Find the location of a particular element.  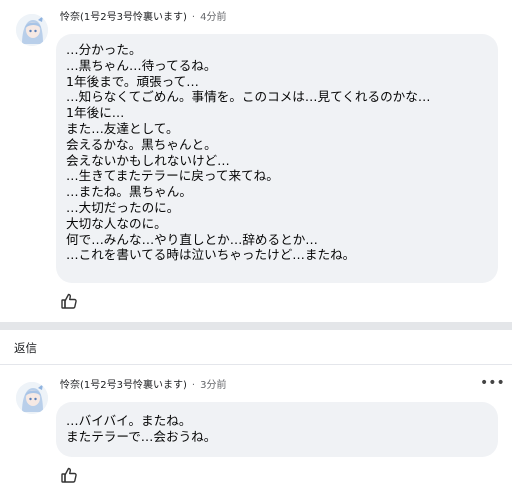

comment-line: またテラーで…会おうね。 is located at coordinates (141, 436).